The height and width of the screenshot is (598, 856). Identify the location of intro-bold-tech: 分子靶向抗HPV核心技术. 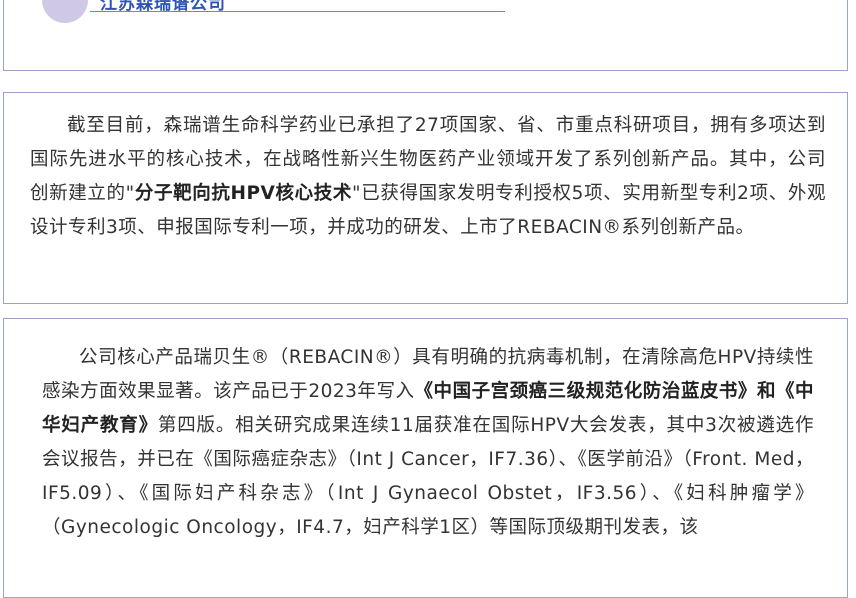
(243, 193).